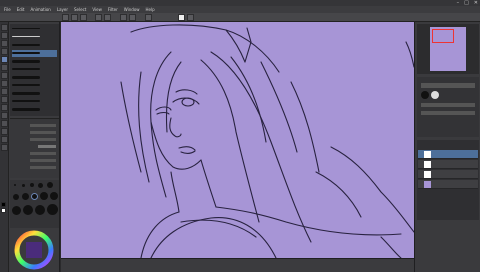 Image resolution: width=480 pixels, height=272 pixels. Describe the element at coordinates (34, 167) in the screenshot. I see `texture-row` at that location.